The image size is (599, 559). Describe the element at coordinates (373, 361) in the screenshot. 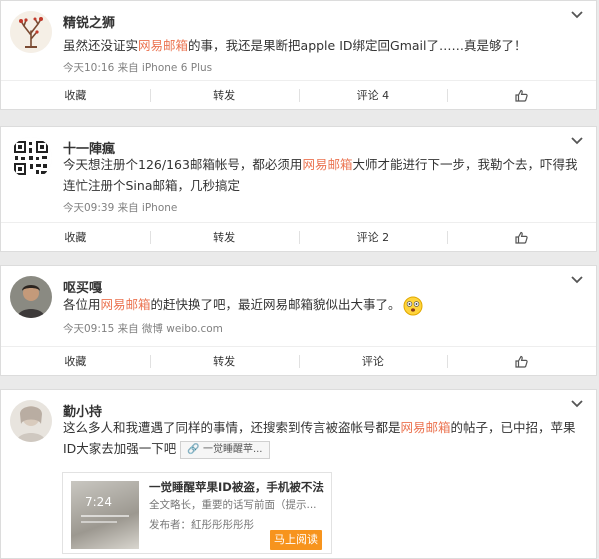

I see `comment-button: 评论` at that location.